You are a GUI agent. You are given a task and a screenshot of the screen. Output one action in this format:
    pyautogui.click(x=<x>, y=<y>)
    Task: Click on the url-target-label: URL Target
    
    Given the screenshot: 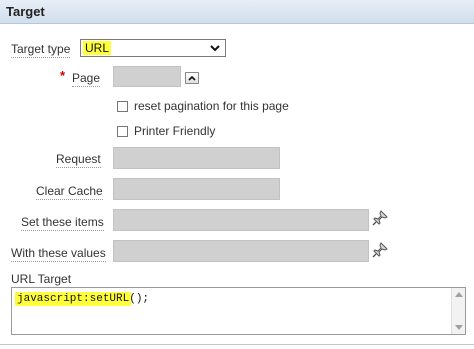 What is the action you would take?
    pyautogui.click(x=41, y=280)
    